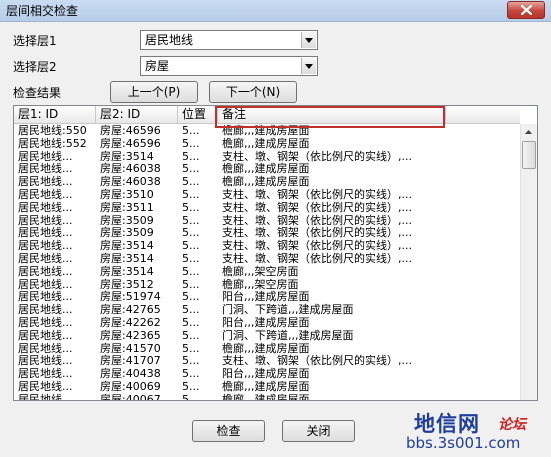  Describe the element at coordinates (130, 348) in the screenshot. I see `cell-layer2-id: 房屋:41570` at that location.